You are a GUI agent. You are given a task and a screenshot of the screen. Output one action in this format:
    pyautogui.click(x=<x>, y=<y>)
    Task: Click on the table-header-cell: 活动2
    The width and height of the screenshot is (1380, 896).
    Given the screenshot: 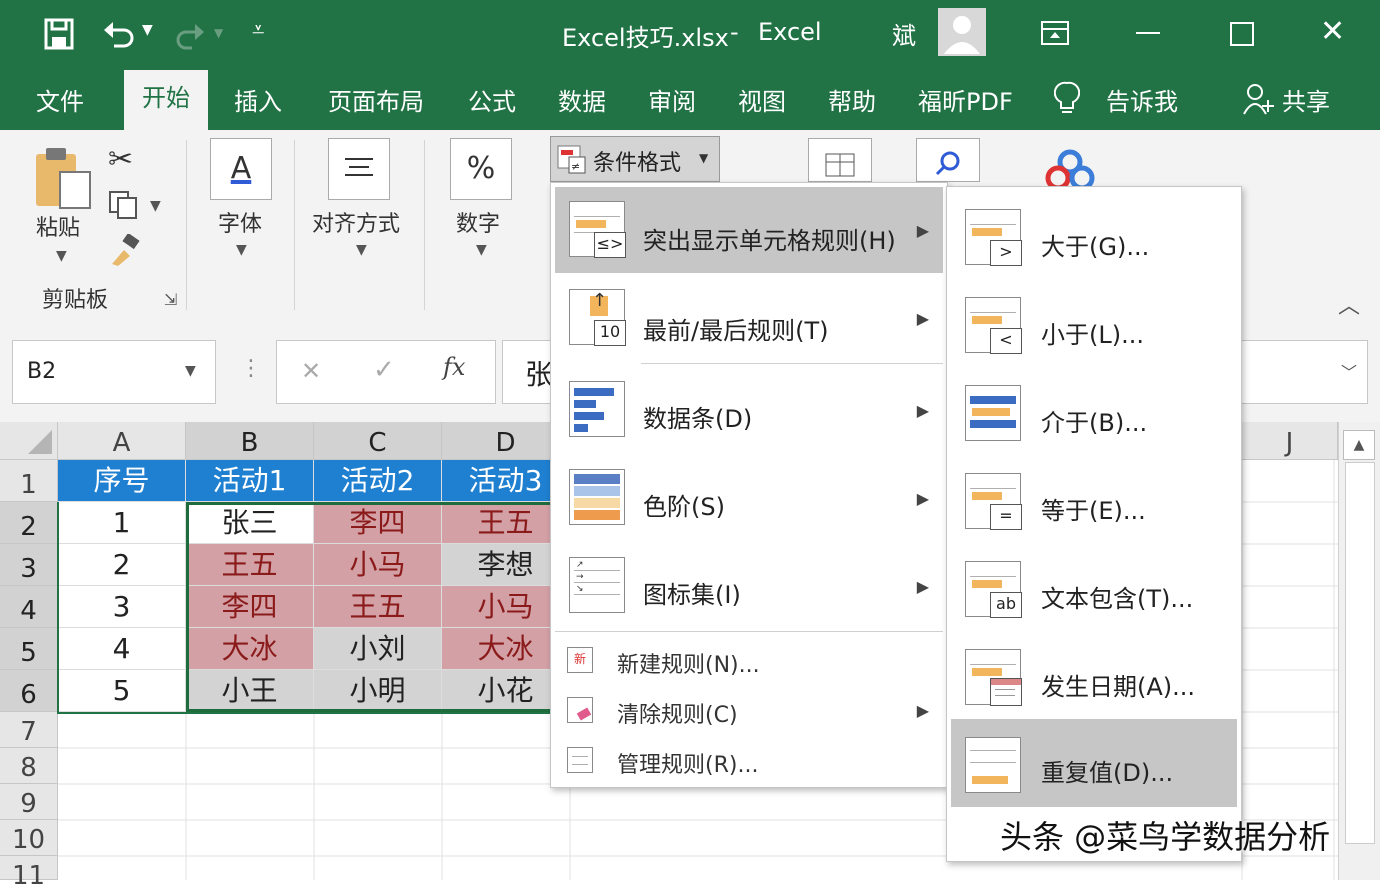 What is the action you would take?
    pyautogui.click(x=378, y=481)
    